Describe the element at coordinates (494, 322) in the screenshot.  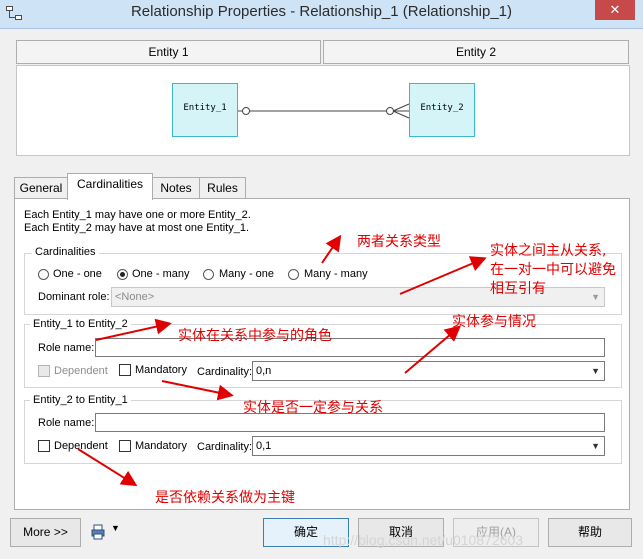
I see `annotation-participation: 实体参与情况` at that location.